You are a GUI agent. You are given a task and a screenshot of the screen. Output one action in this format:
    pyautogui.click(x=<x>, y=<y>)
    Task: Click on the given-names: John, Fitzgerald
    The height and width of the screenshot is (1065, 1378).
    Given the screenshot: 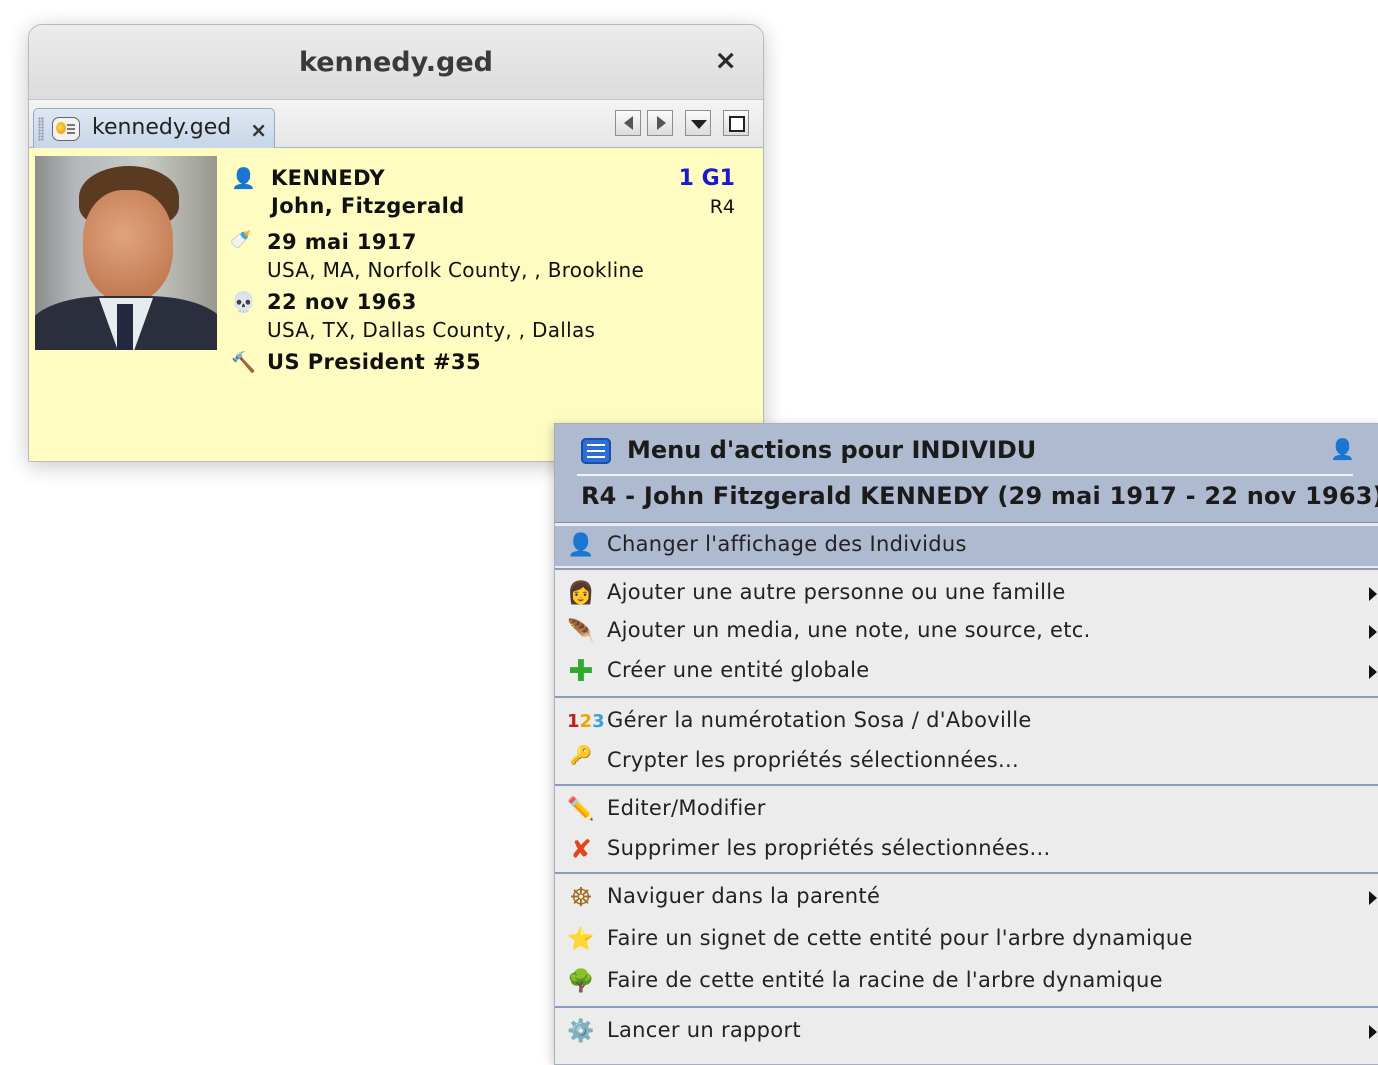 What is the action you would take?
    pyautogui.click(x=368, y=206)
    